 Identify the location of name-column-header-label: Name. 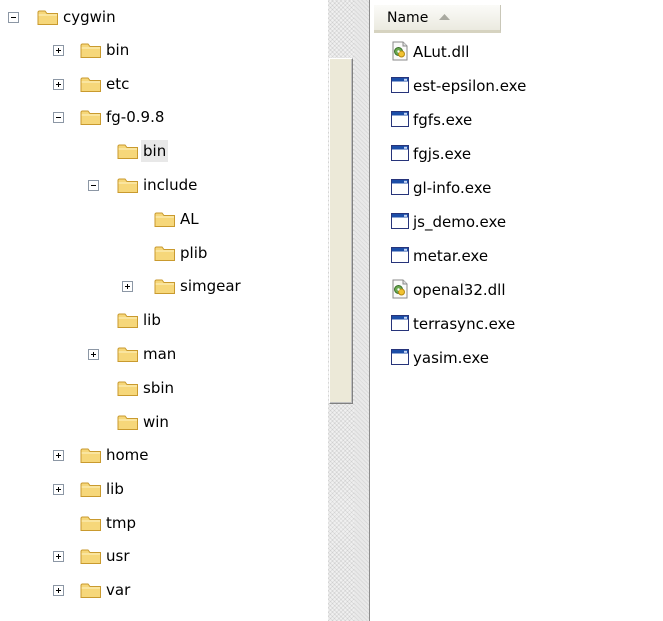
(408, 18).